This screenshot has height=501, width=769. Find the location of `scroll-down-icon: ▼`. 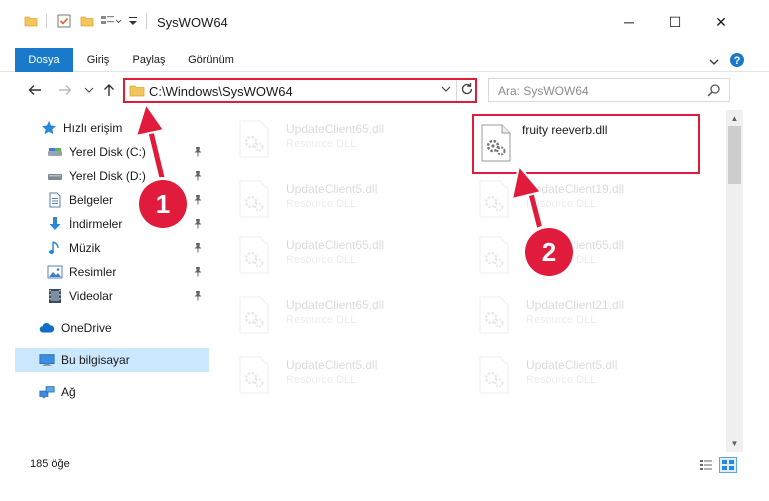

scroll-down-icon: ▼ is located at coordinates (734, 443).